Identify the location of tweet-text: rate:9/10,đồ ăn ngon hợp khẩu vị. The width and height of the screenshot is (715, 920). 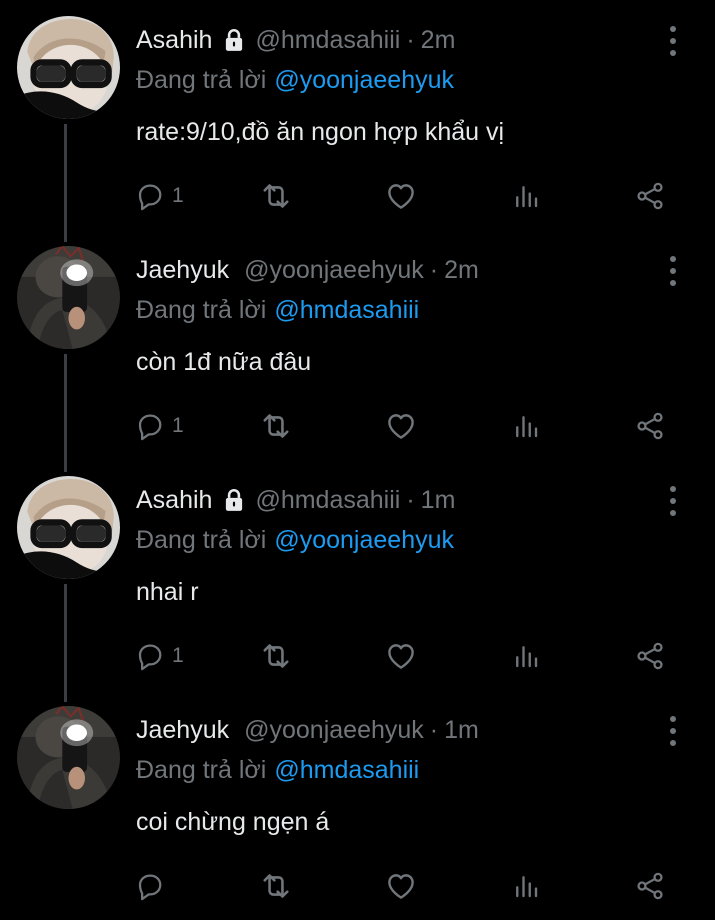
(320, 132).